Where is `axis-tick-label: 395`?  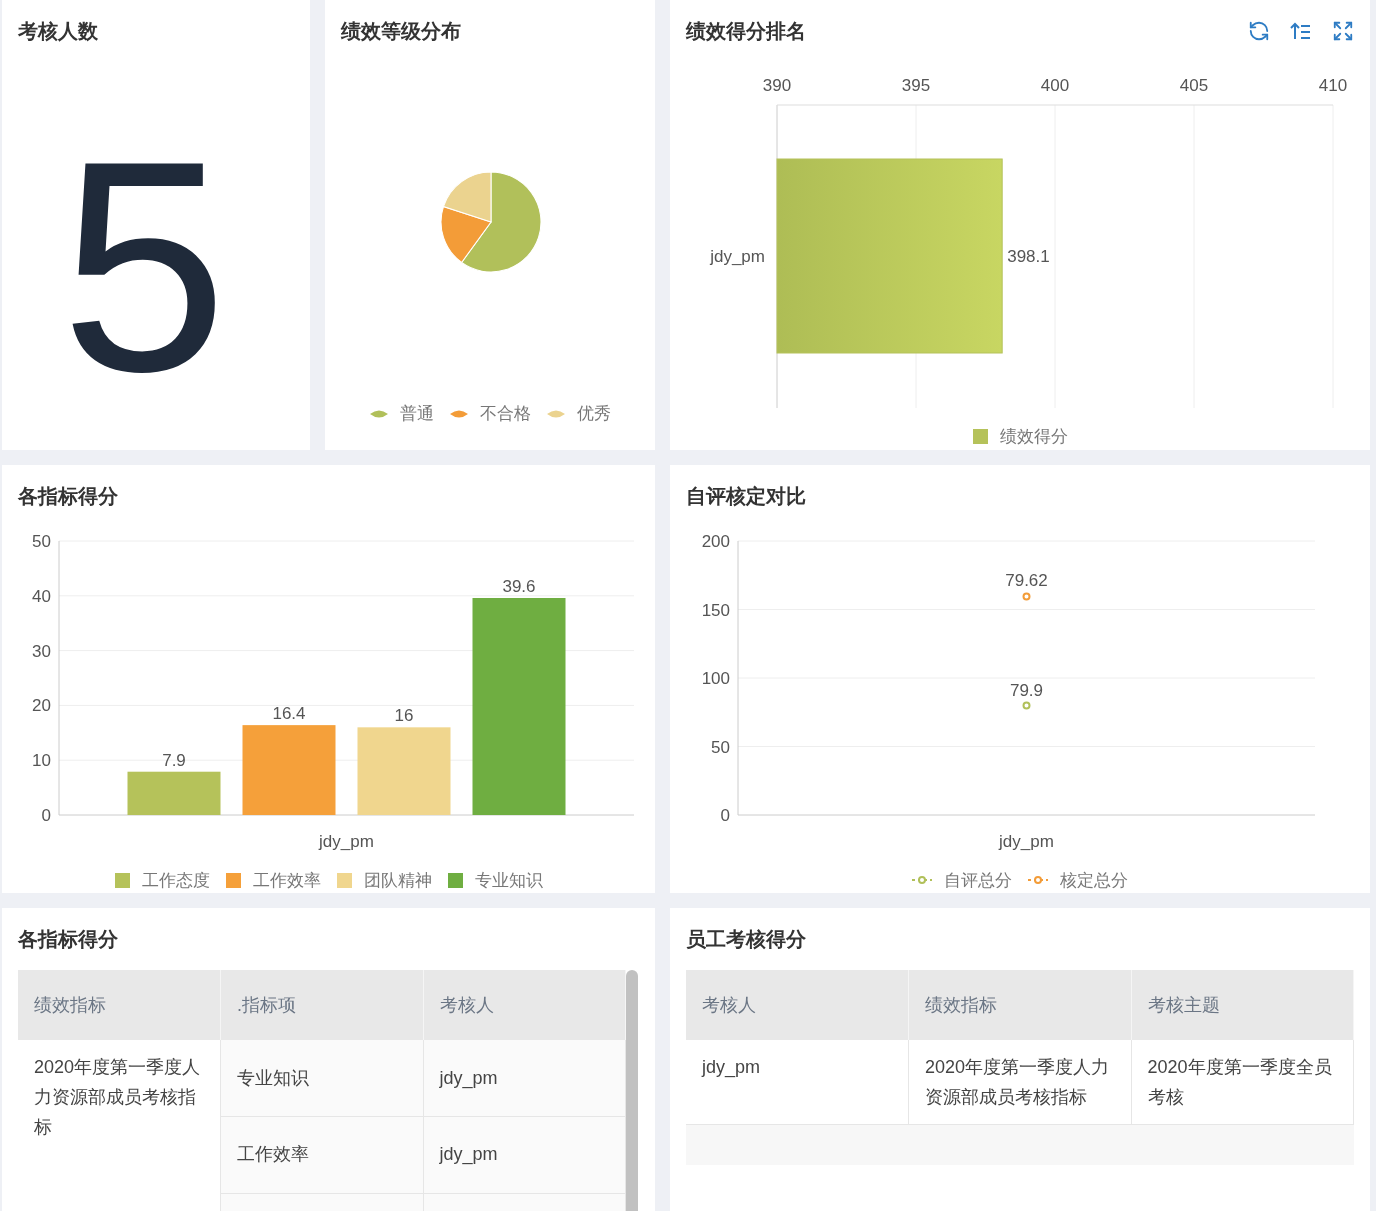
axis-tick-label: 395 is located at coordinates (916, 85).